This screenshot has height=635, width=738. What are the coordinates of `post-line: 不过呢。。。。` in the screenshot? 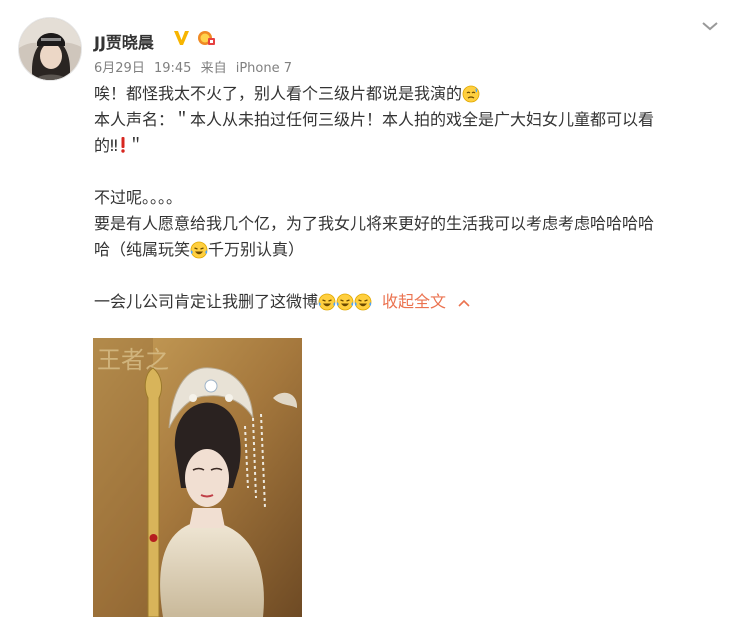 It's located at (405, 198).